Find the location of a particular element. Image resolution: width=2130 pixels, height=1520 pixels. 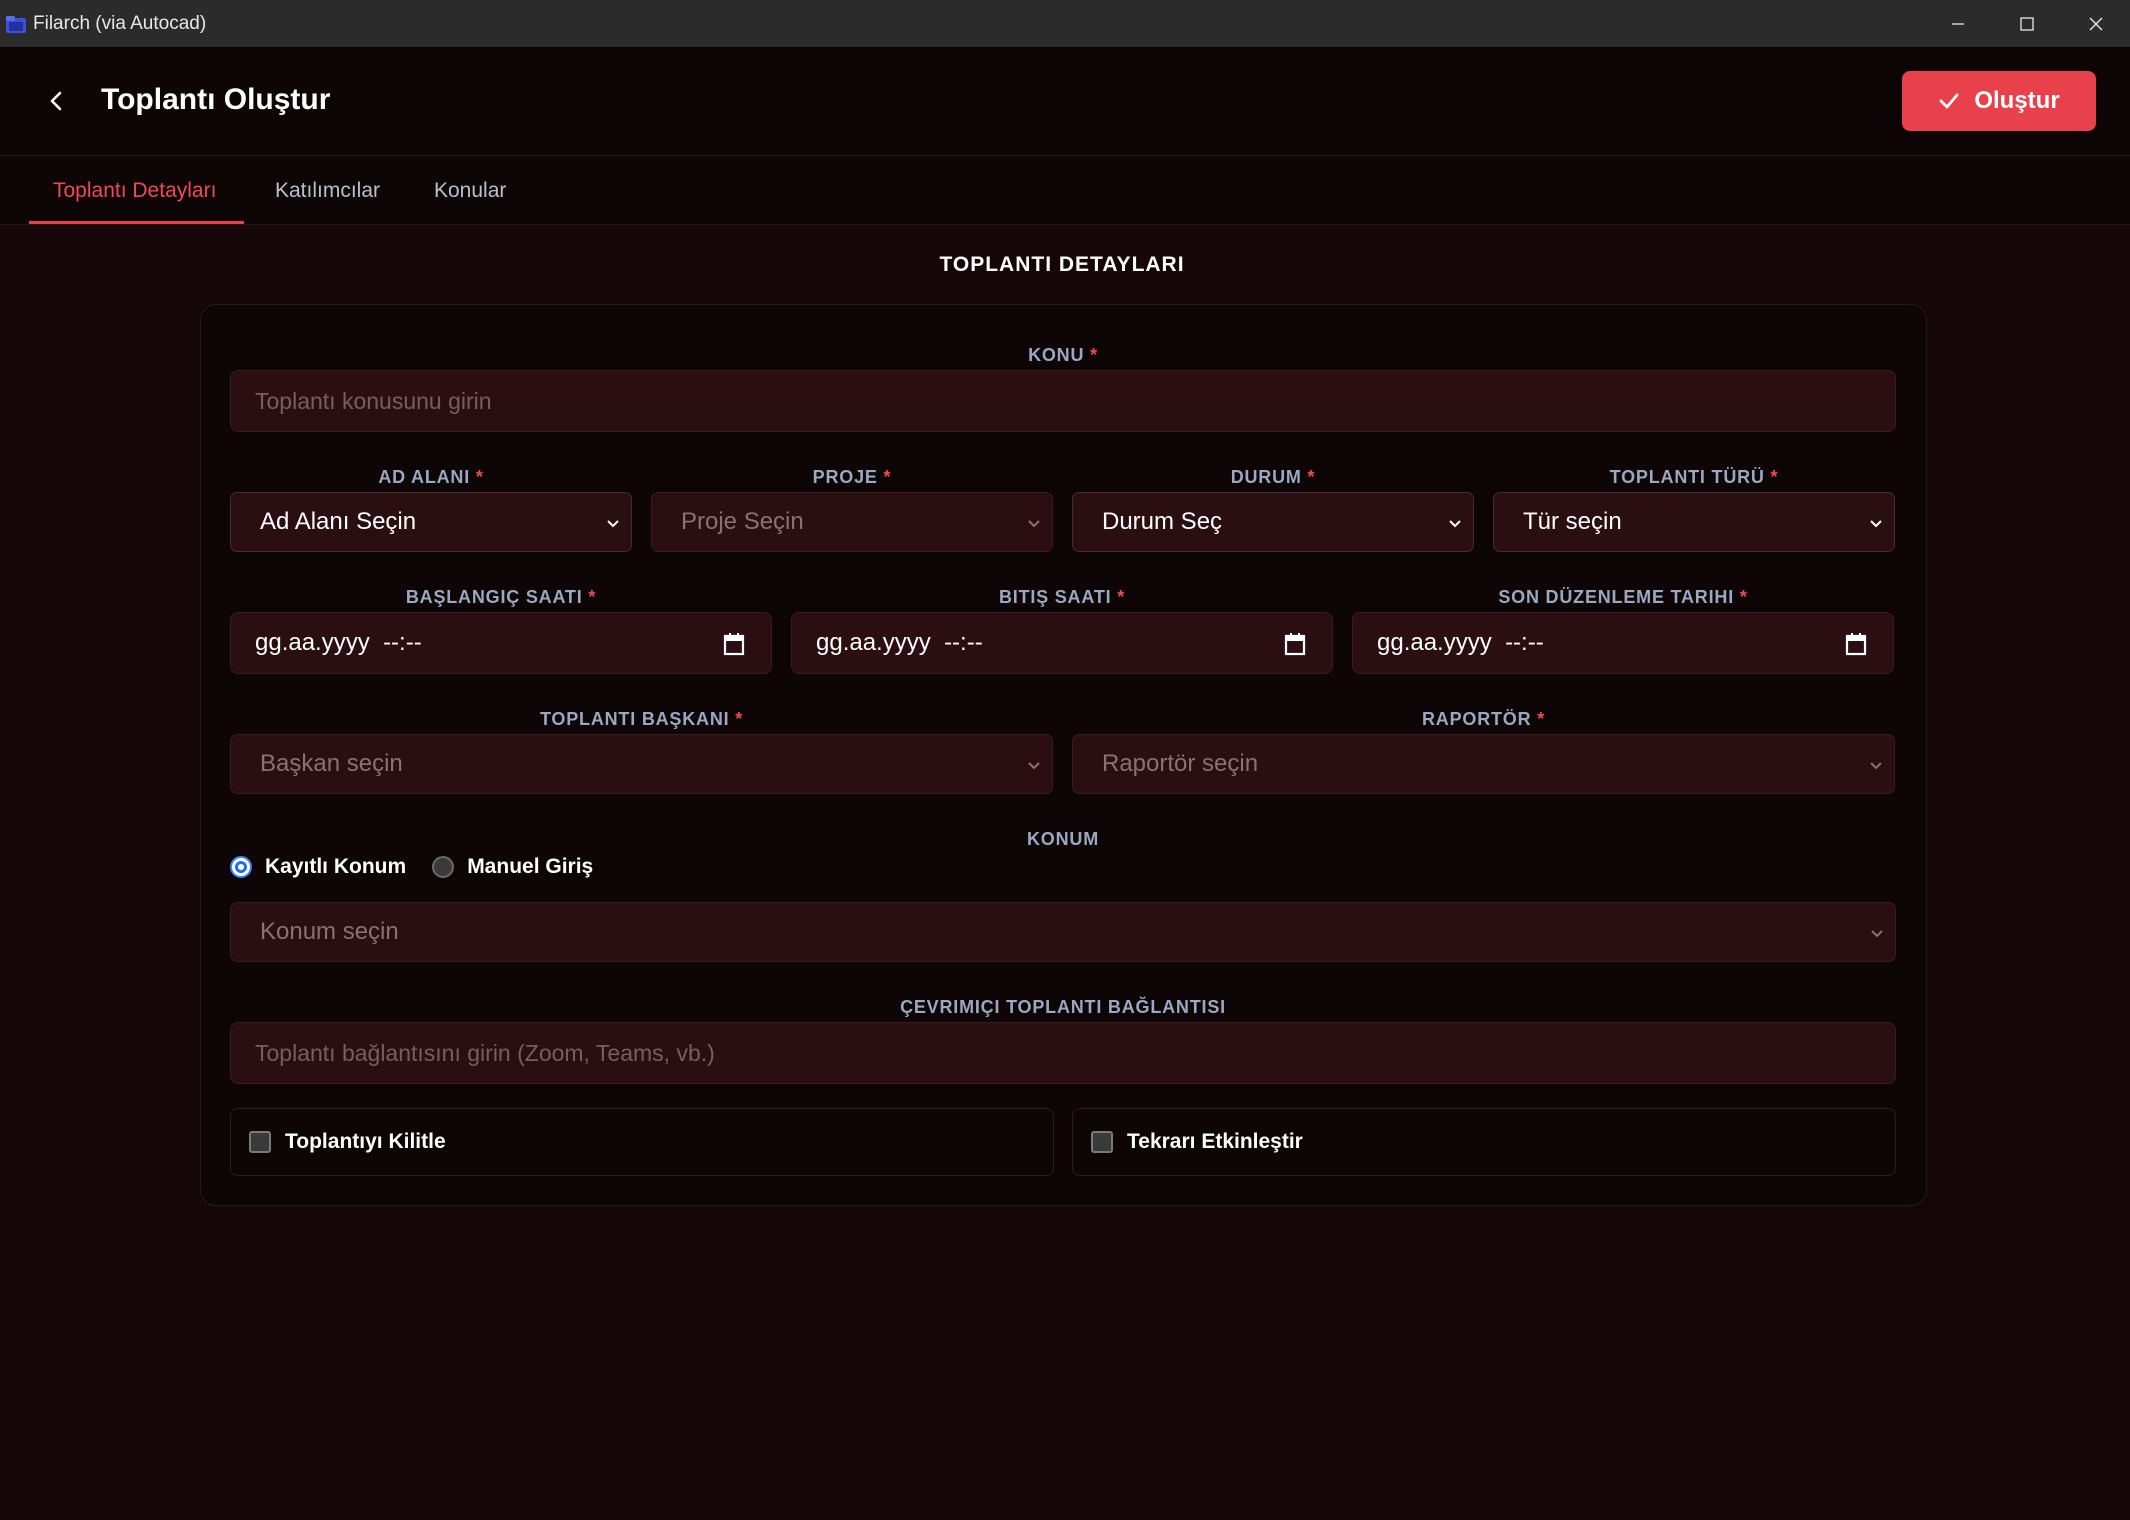

subject-label: KONU * is located at coordinates (1063, 355).